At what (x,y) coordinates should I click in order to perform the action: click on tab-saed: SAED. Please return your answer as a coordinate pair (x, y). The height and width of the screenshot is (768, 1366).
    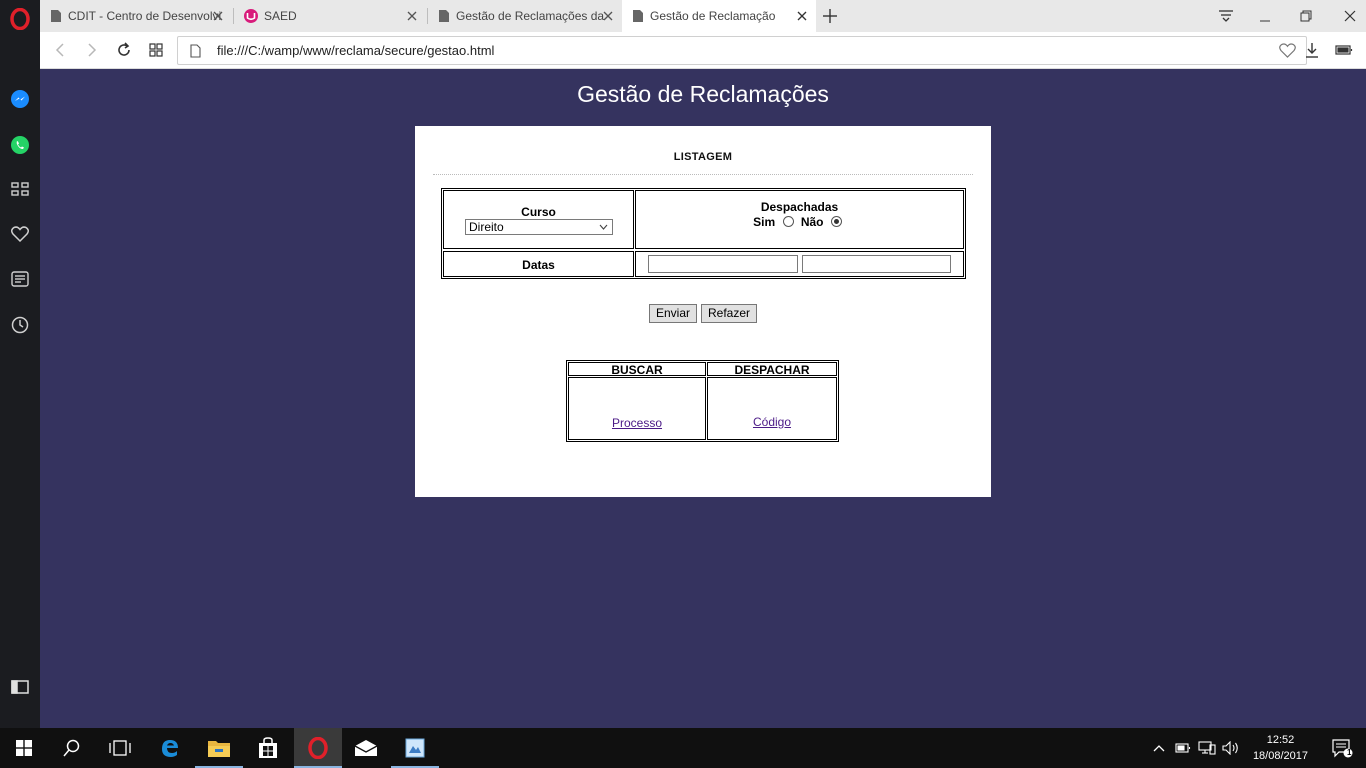
    Looking at the image, I should click on (330, 16).